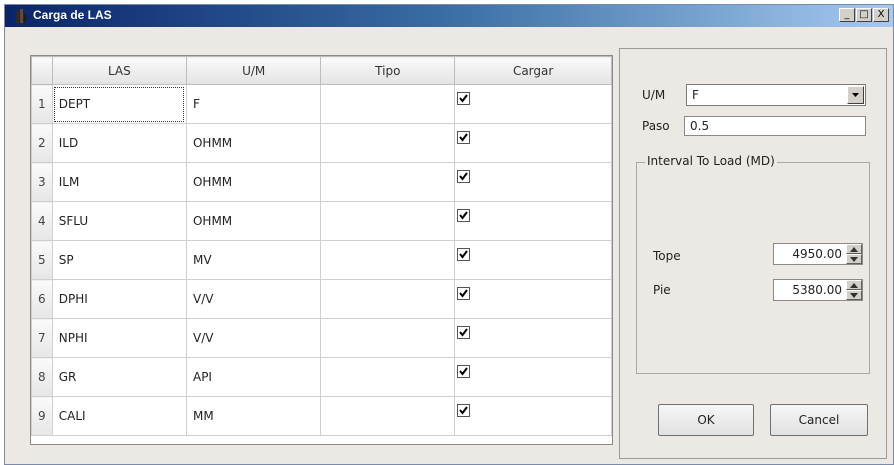 The width and height of the screenshot is (894, 465). I want to click on table-row: 7 NPHI V/V, so click(321, 338).